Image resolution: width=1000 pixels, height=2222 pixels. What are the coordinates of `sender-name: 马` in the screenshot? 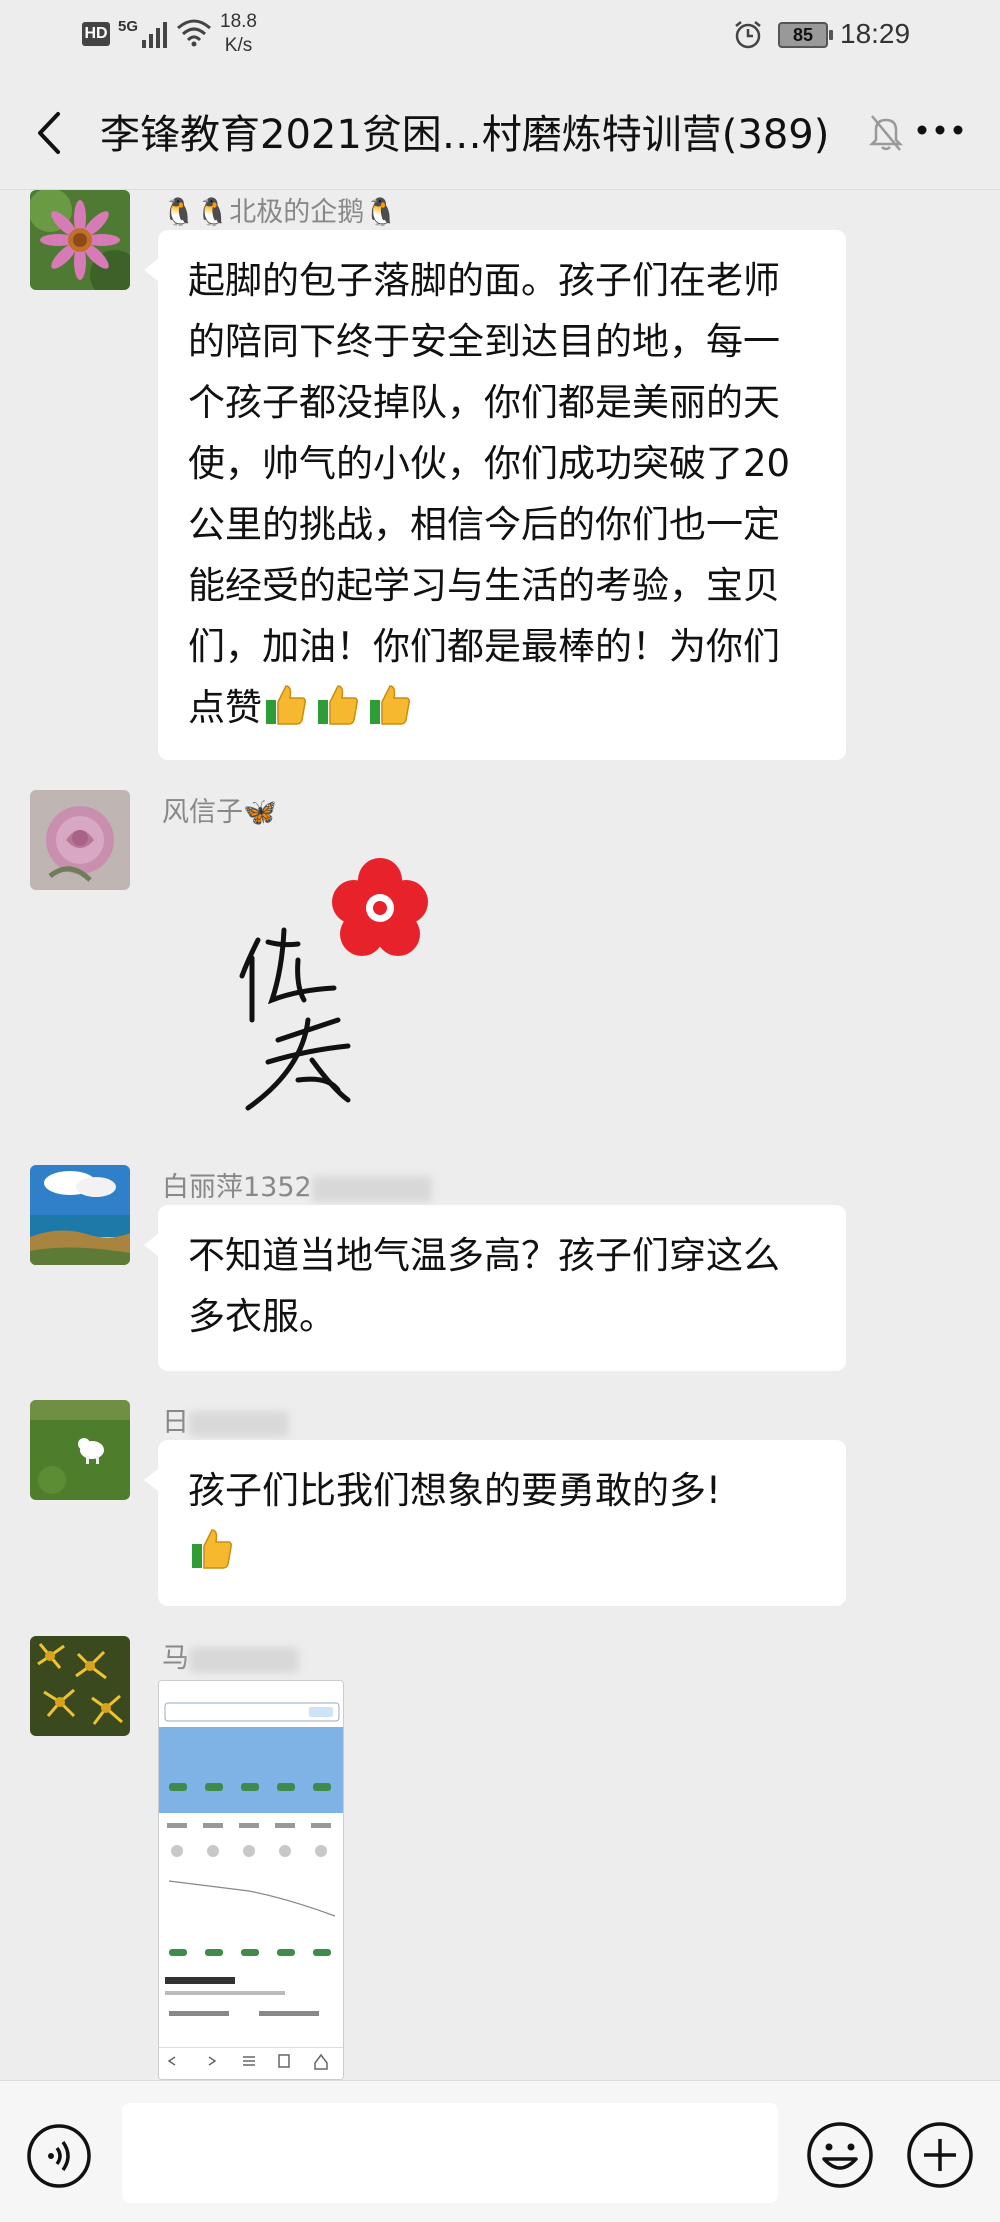 It's located at (230, 1655).